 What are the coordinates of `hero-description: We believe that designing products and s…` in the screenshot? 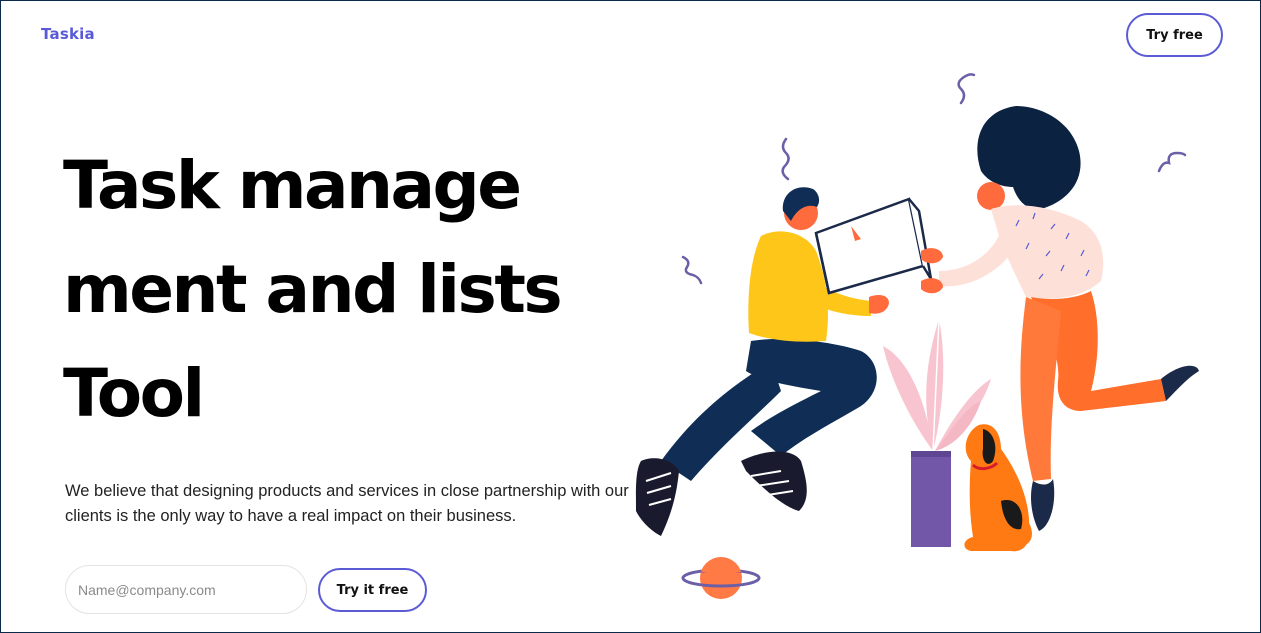 It's located at (347, 503).